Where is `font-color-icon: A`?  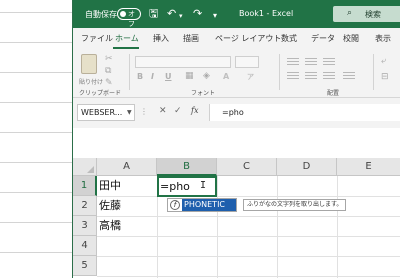 font-color-icon: A is located at coordinates (226, 76).